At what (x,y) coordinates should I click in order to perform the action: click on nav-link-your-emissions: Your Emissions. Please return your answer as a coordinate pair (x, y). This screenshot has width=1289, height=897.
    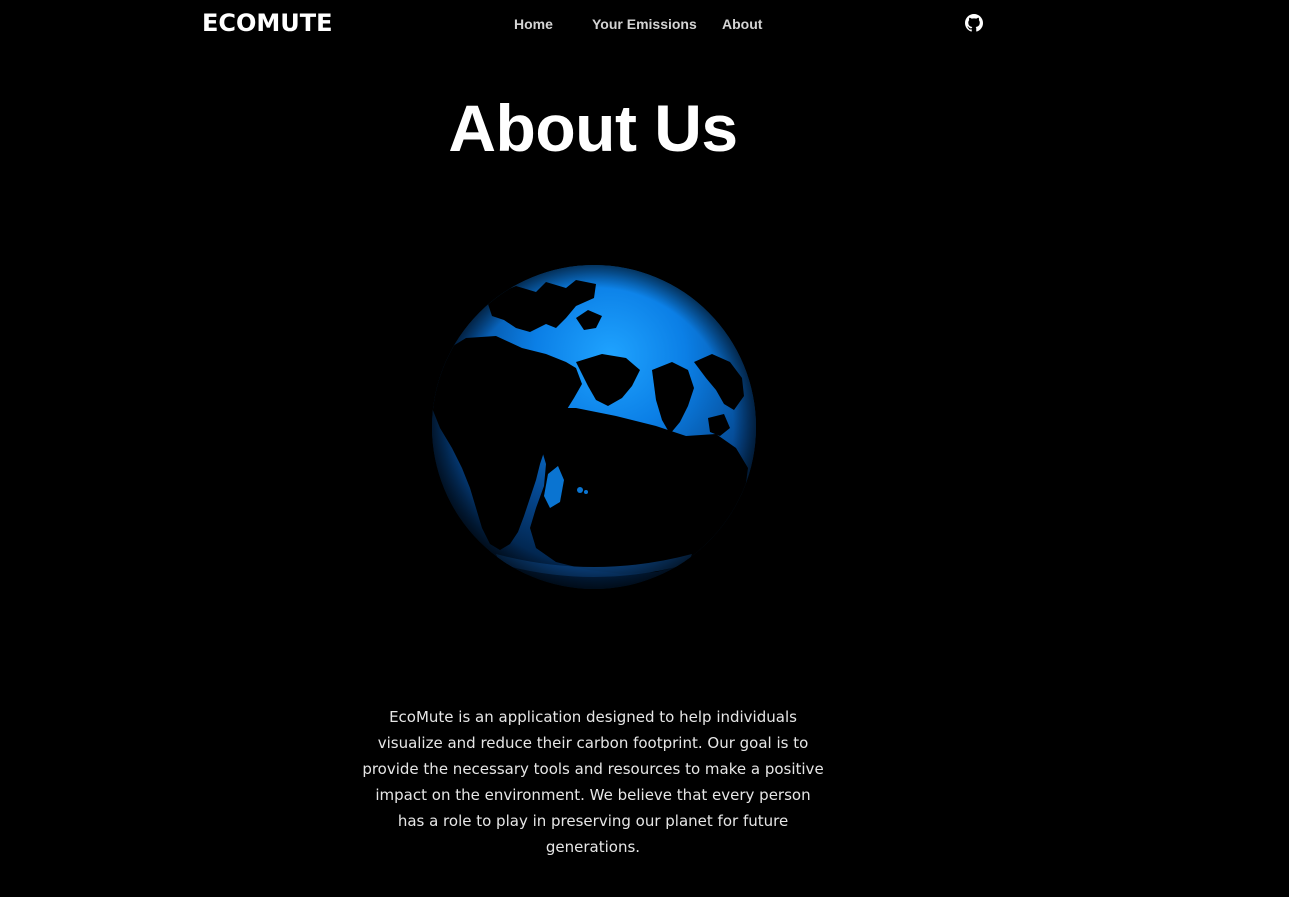
    Looking at the image, I should click on (644, 24).